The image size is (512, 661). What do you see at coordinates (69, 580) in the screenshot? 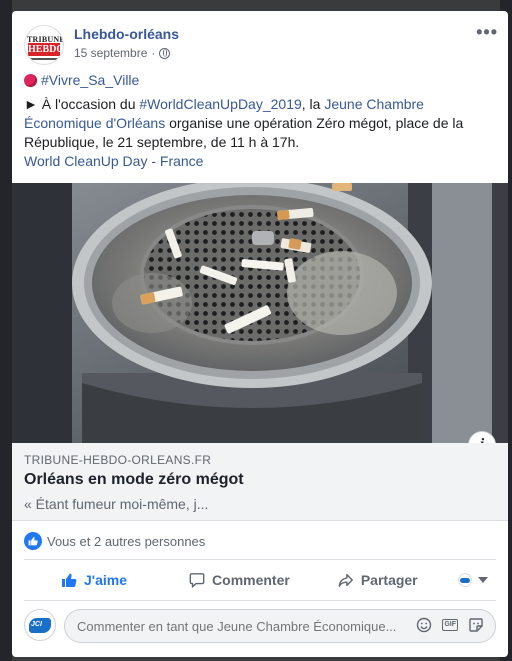
I see `thumbs-up-icon` at bounding box center [69, 580].